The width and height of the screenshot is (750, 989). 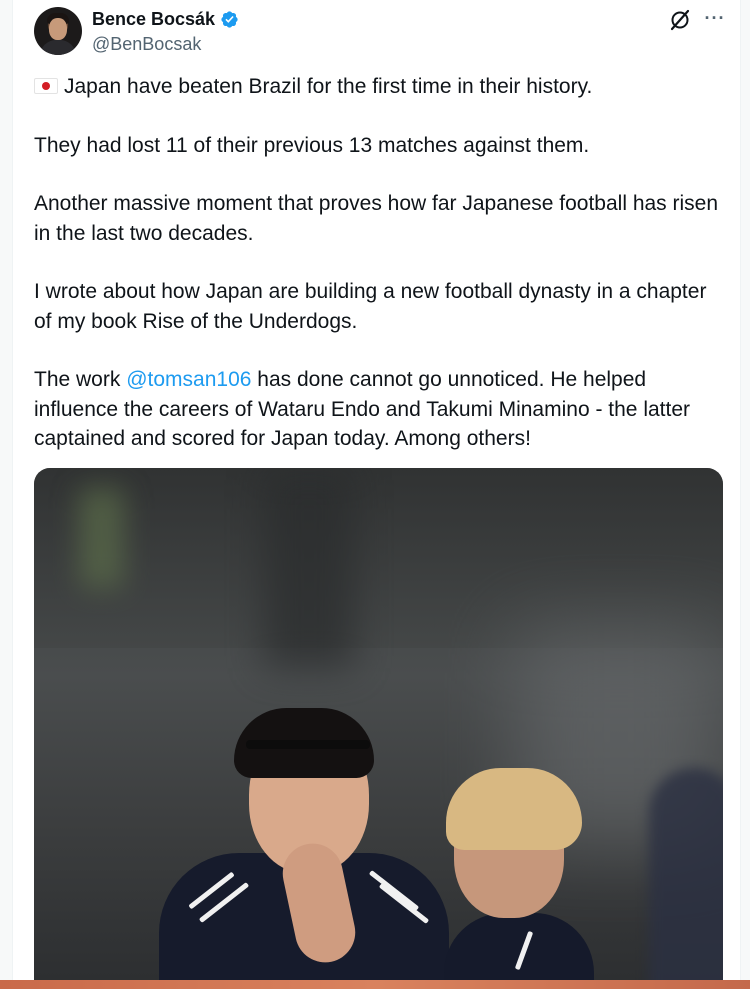 I want to click on author-display-name: Bence Bocsák, so click(x=153, y=19).